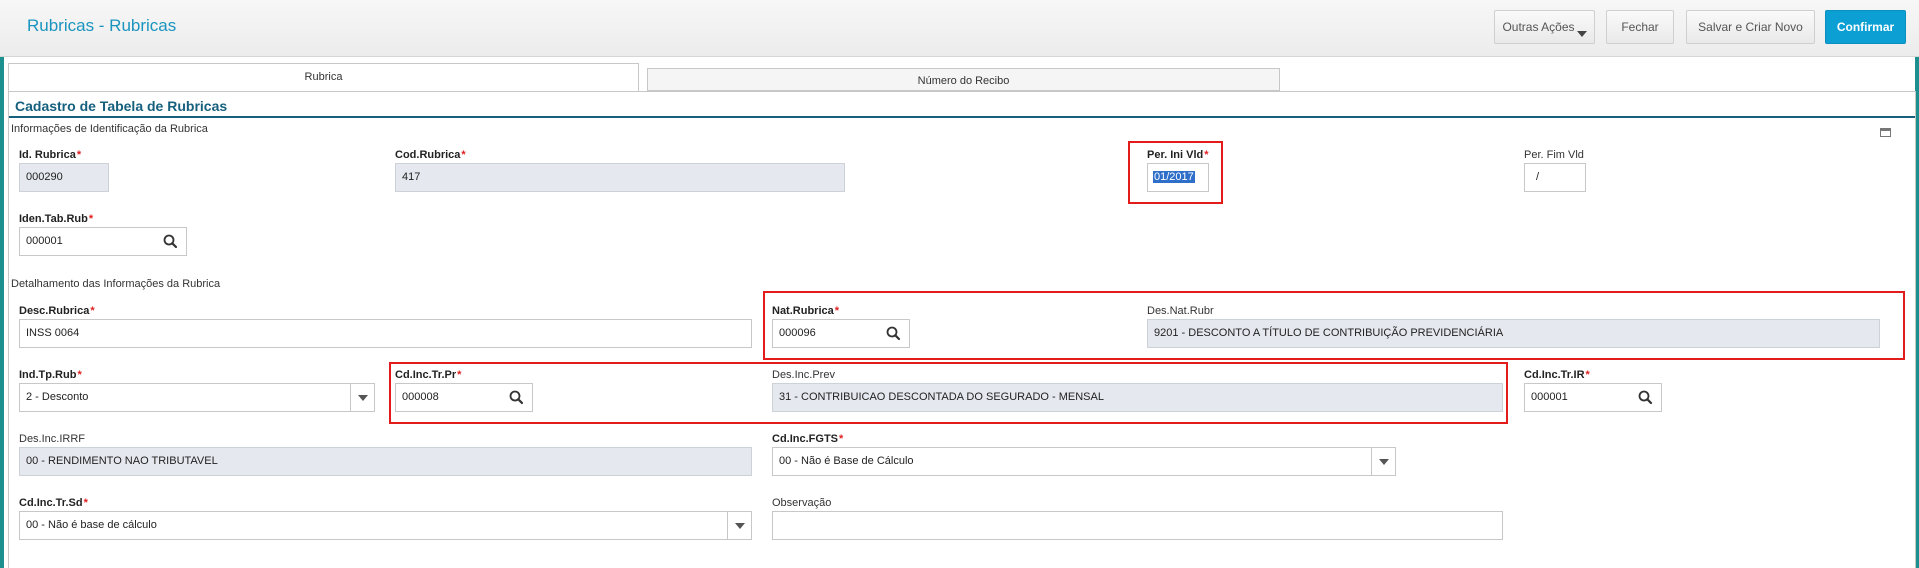  Describe the element at coordinates (1557, 375) in the screenshot. I see `cd-inc-tr-ir-label: Cd.Inc.Tr.IR*` at that location.